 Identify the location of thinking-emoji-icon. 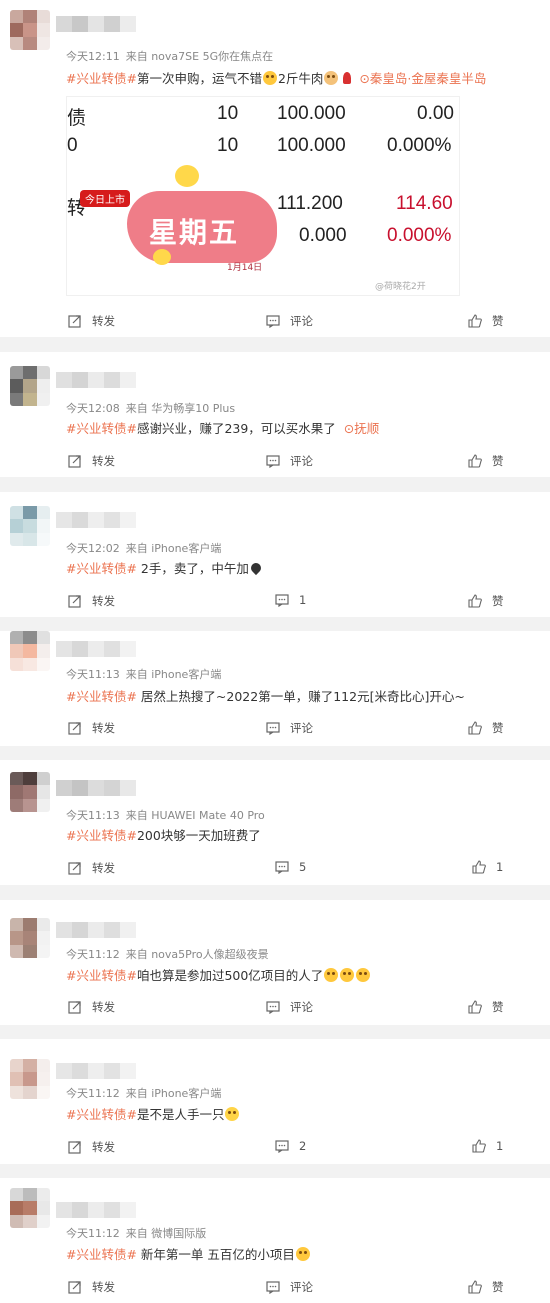
(232, 1114).